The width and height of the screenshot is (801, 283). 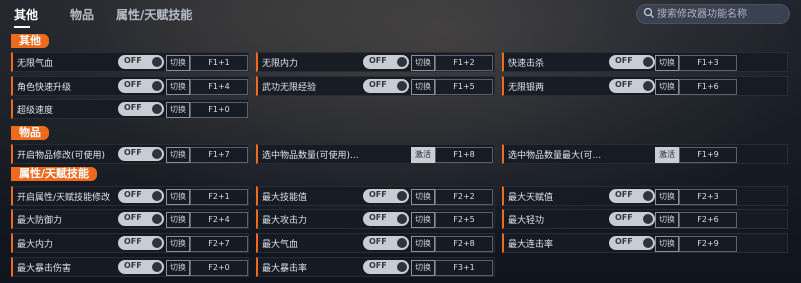 What do you see at coordinates (708, 220) in the screenshot?
I see `hotkey-field: F2+6` at bounding box center [708, 220].